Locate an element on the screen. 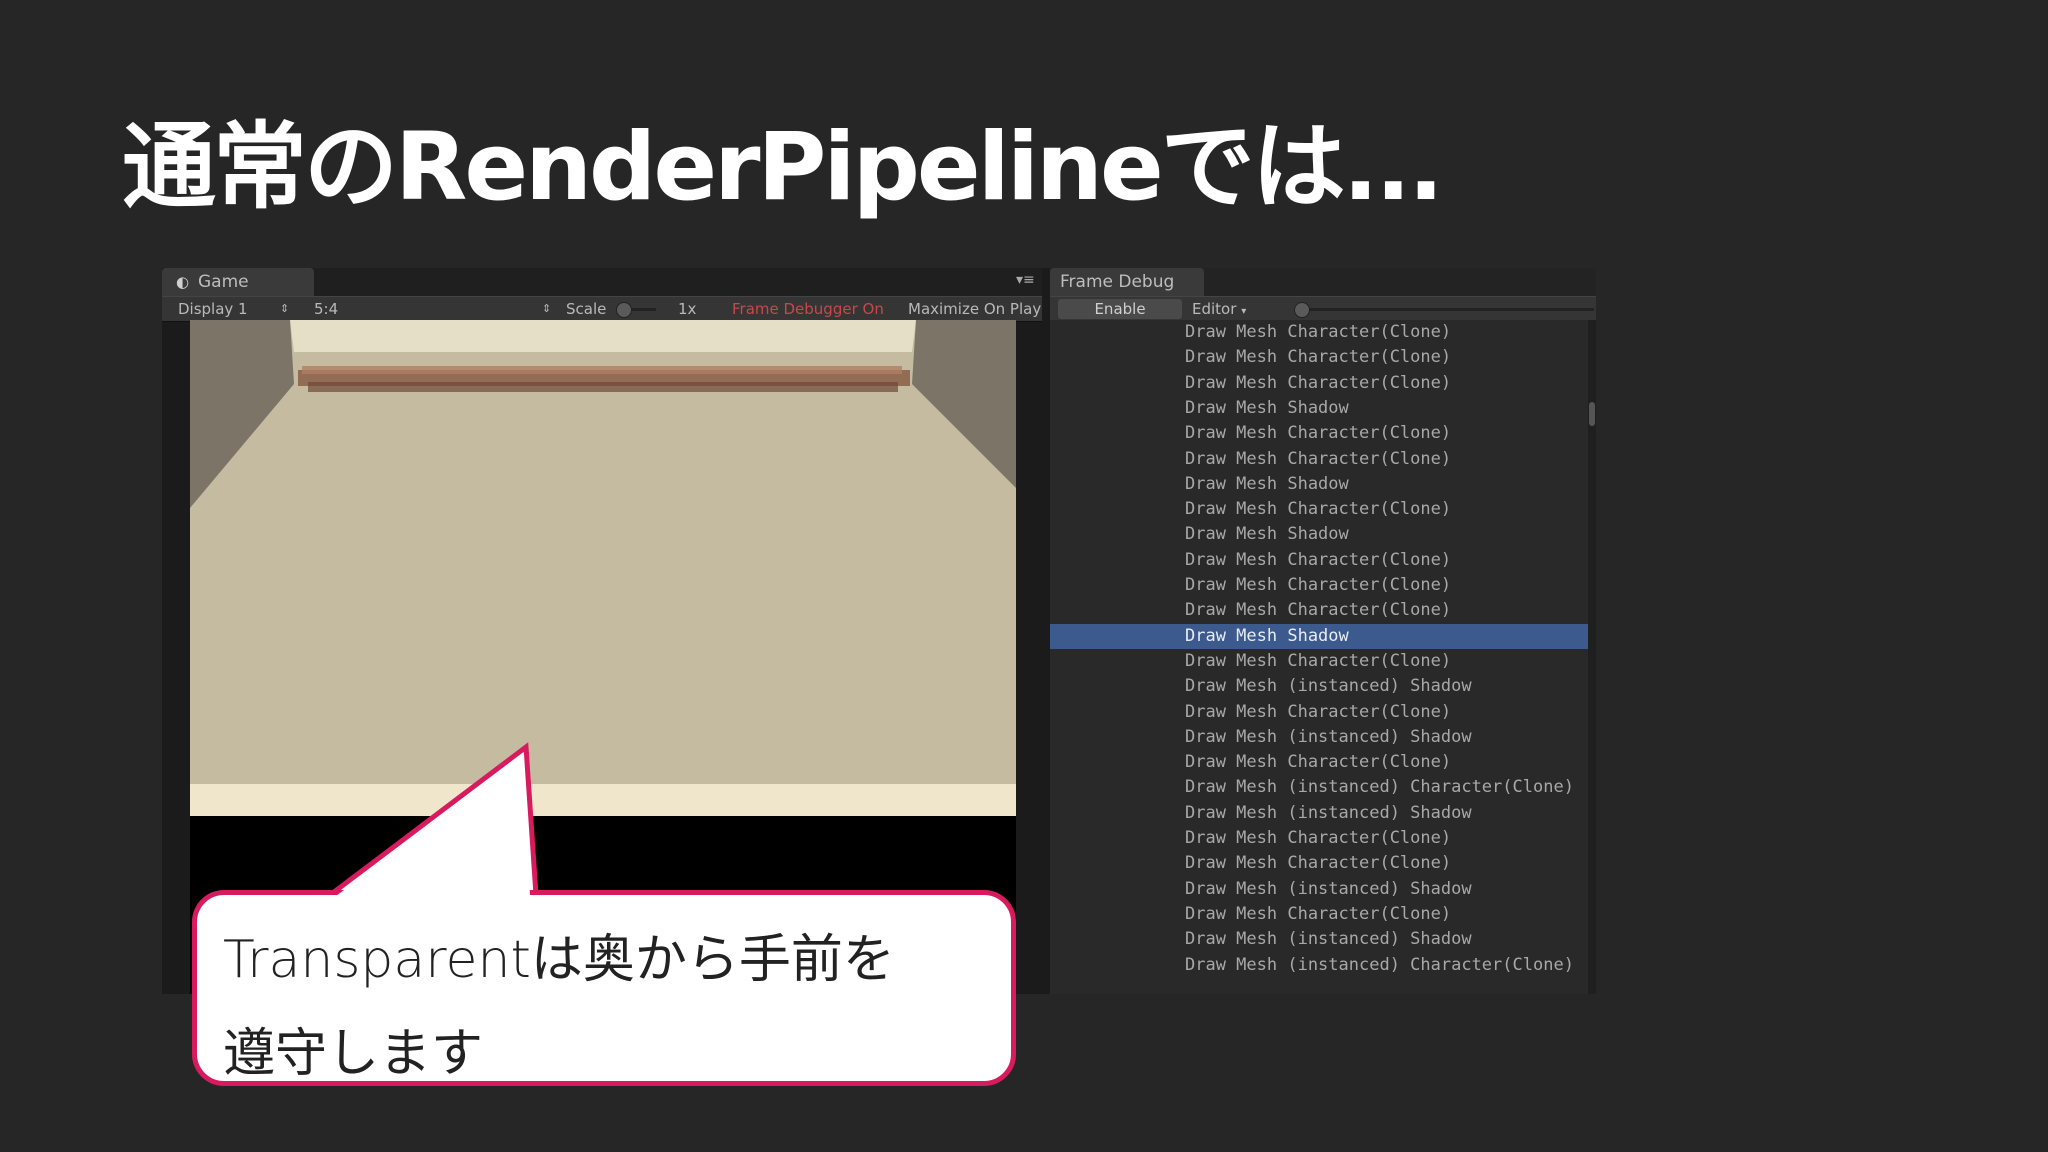 The image size is (2048, 1152). game-tab-strip: ◐ Game ▾≡ is located at coordinates (602, 282).